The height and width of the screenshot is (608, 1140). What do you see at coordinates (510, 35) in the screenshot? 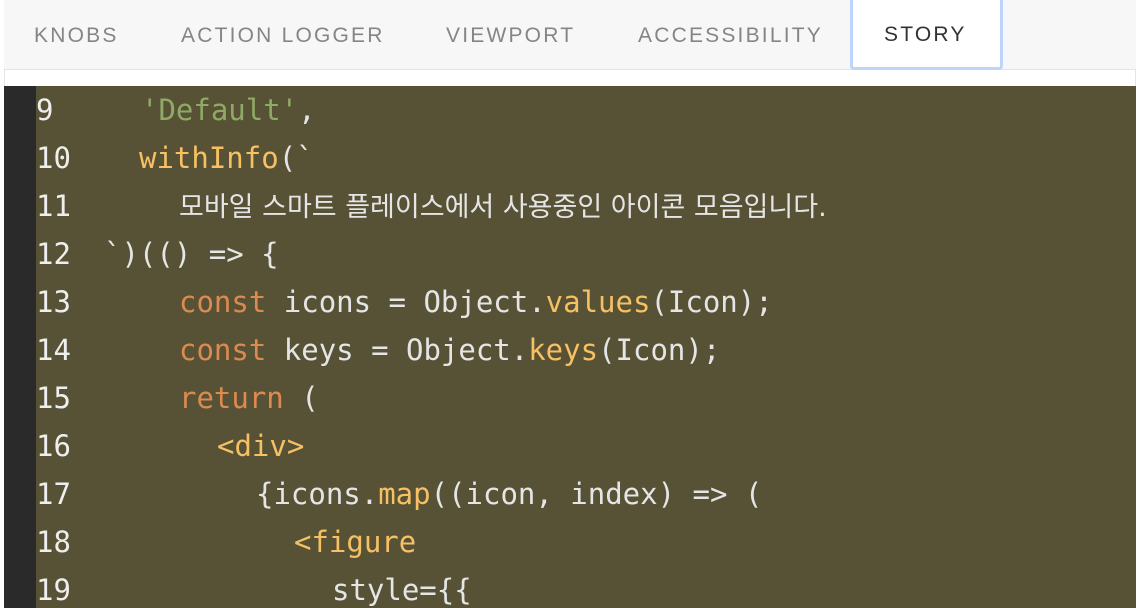
I see `tab-viewport: VIEWPORT` at bounding box center [510, 35].